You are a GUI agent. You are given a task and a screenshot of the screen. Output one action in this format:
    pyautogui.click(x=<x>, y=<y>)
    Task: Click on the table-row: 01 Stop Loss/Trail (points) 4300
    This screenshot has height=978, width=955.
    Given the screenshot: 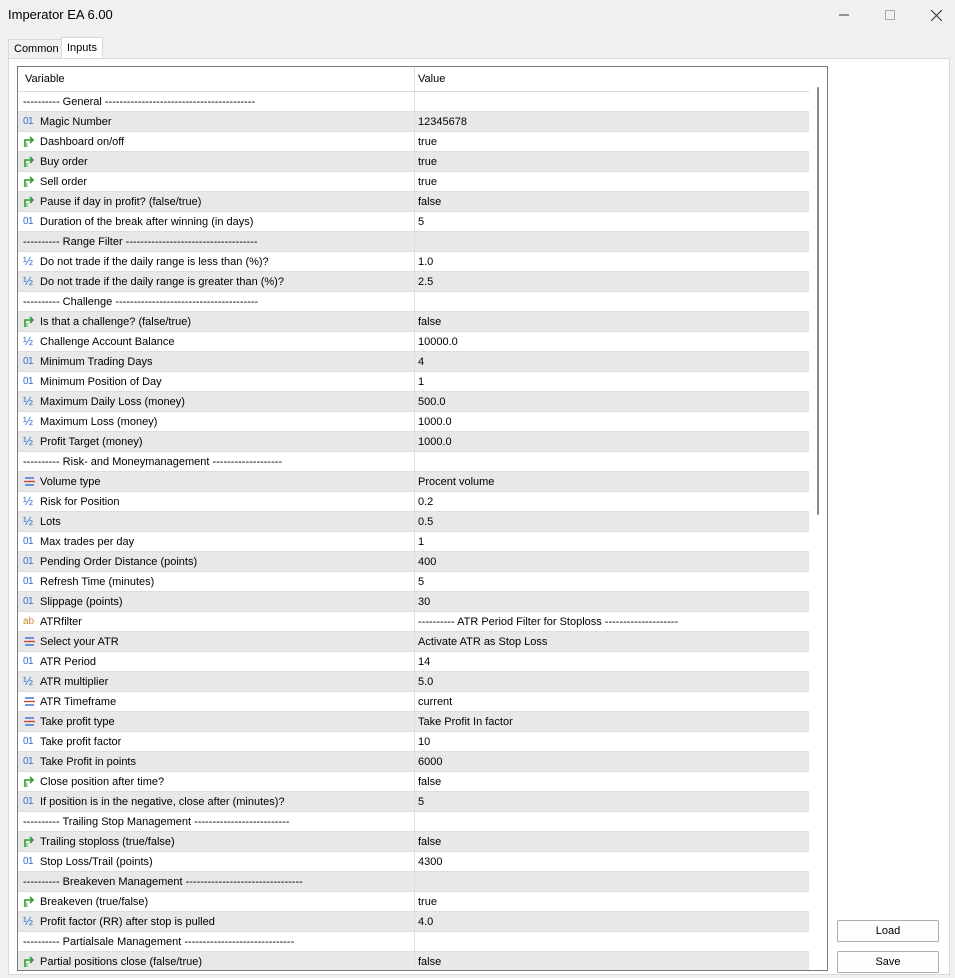 What is the action you would take?
    pyautogui.click(x=413, y=862)
    